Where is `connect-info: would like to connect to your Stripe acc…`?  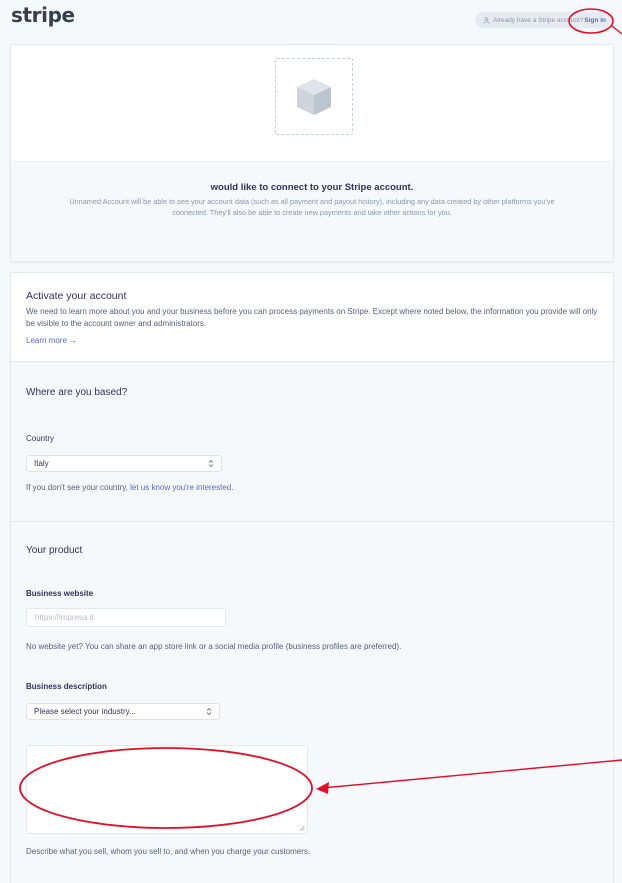 connect-info: would like to connect to your Stripe acc… is located at coordinates (312, 211).